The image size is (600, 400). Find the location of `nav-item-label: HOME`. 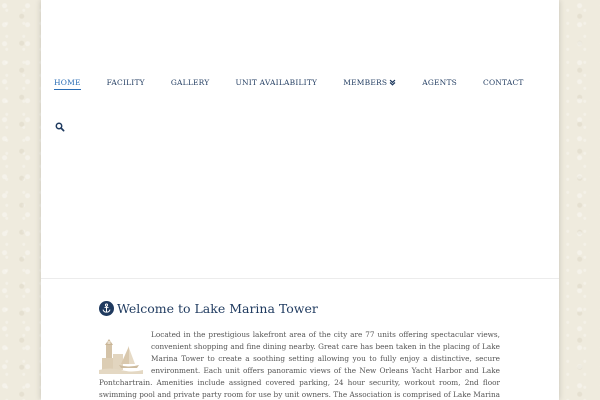

nav-item-label: HOME is located at coordinates (67, 82).